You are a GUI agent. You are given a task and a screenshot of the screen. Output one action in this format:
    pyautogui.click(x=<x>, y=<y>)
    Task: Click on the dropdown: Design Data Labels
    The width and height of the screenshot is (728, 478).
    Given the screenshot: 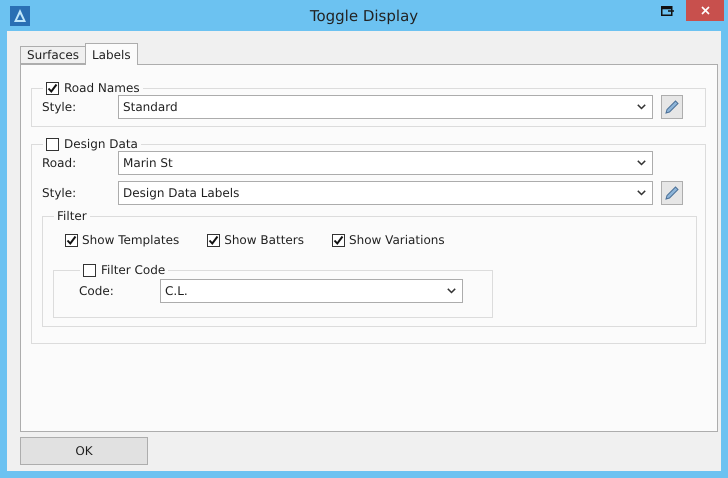 What is the action you would take?
    pyautogui.click(x=385, y=193)
    